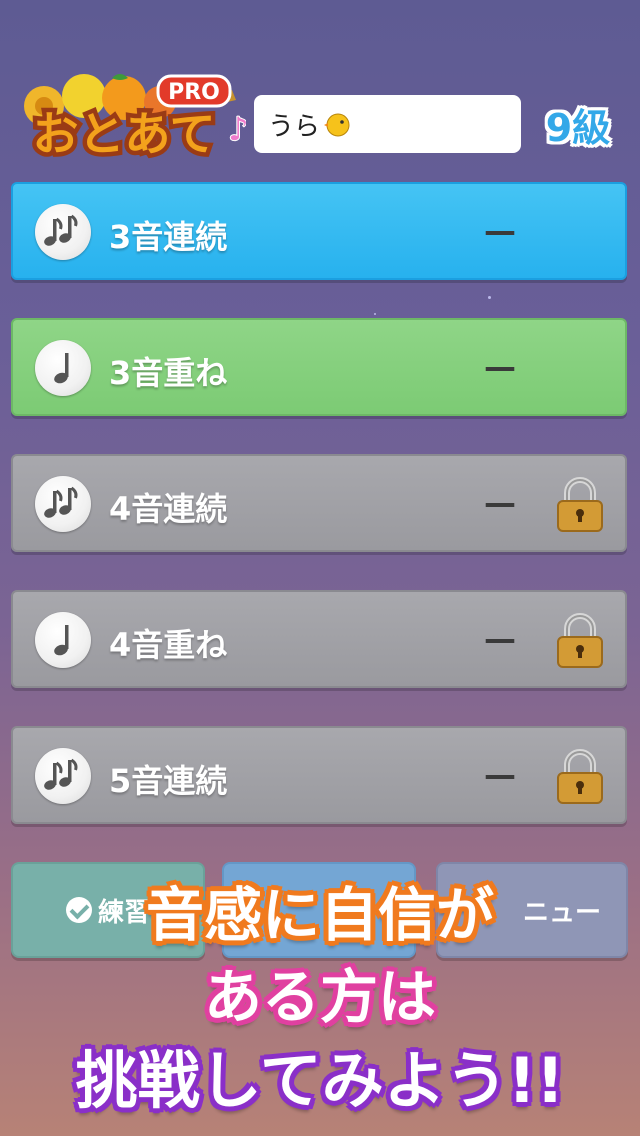 The width and height of the screenshot is (640, 1136). What do you see at coordinates (337, 124) in the screenshot?
I see `chick-icon` at bounding box center [337, 124].